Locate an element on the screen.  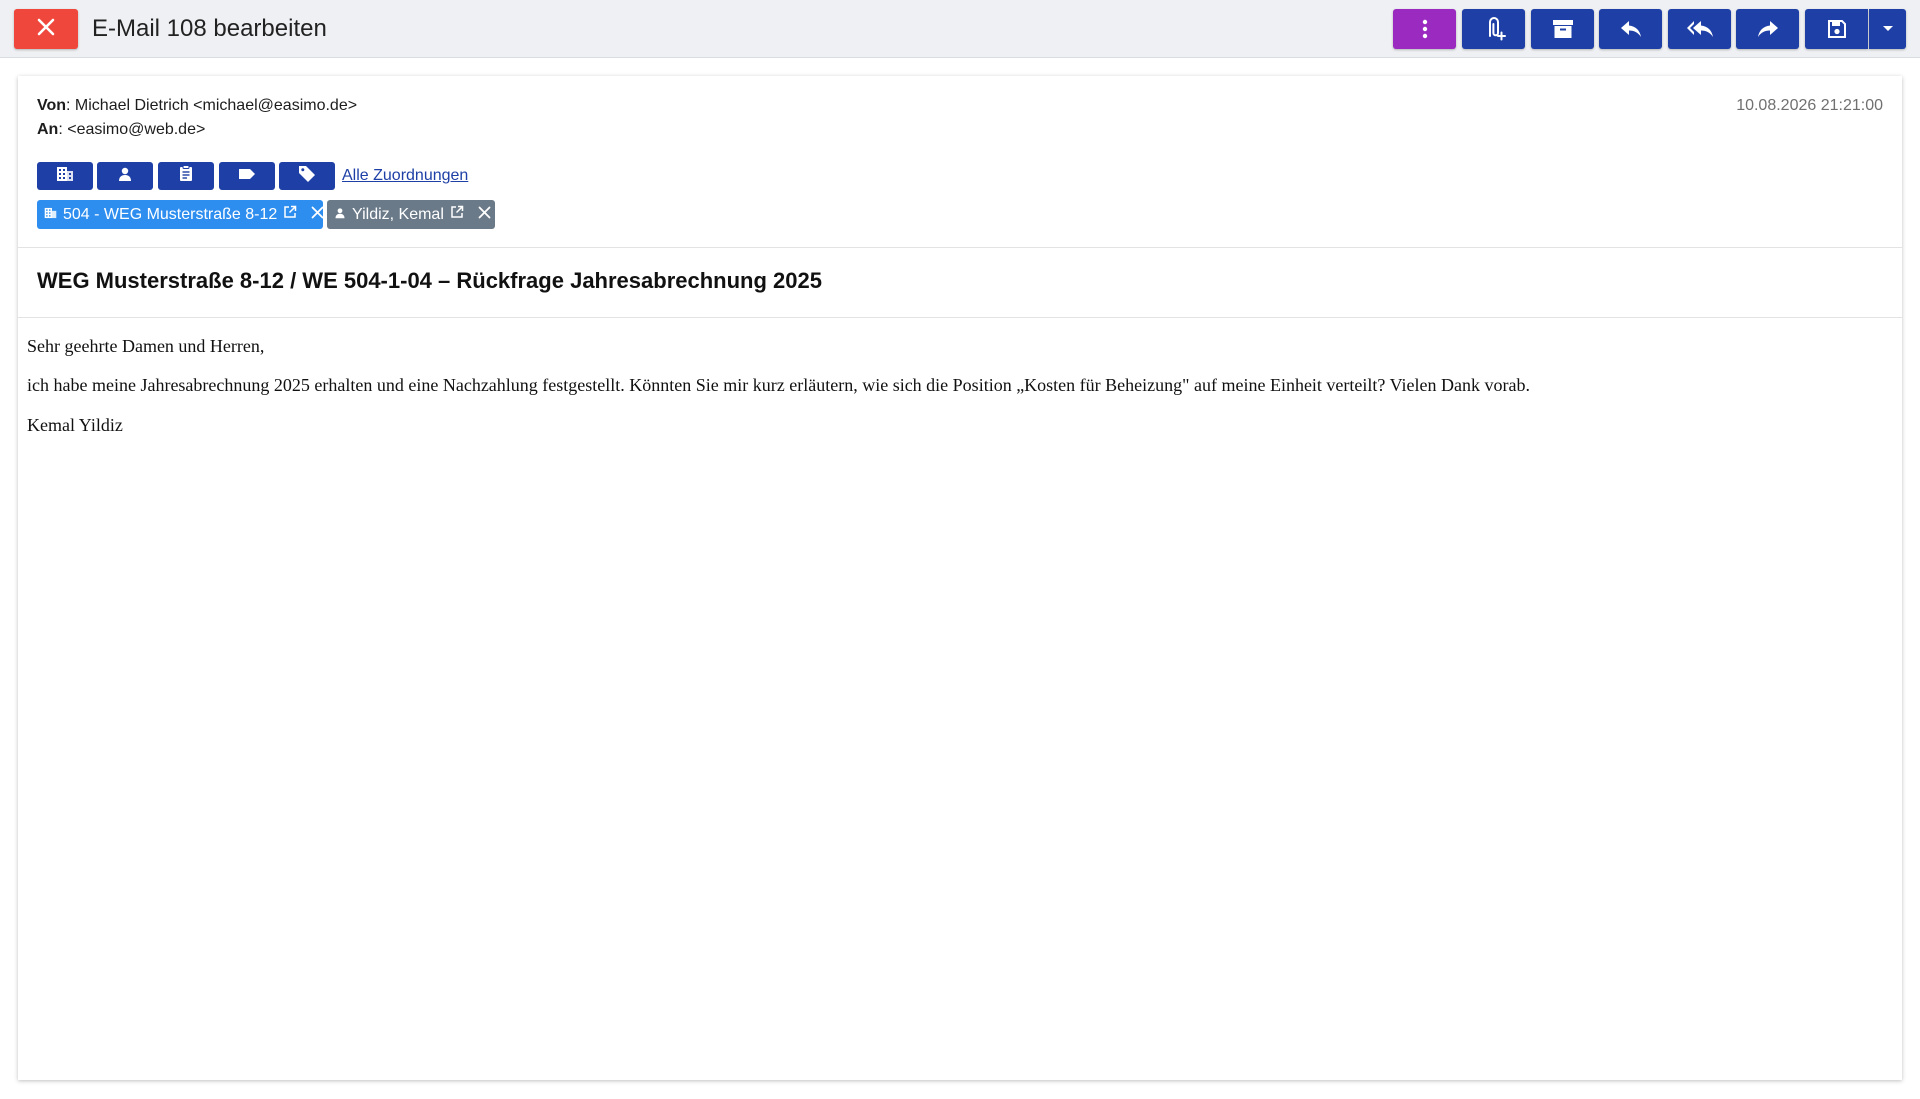
dropdown-icon is located at coordinates (1888, 29).